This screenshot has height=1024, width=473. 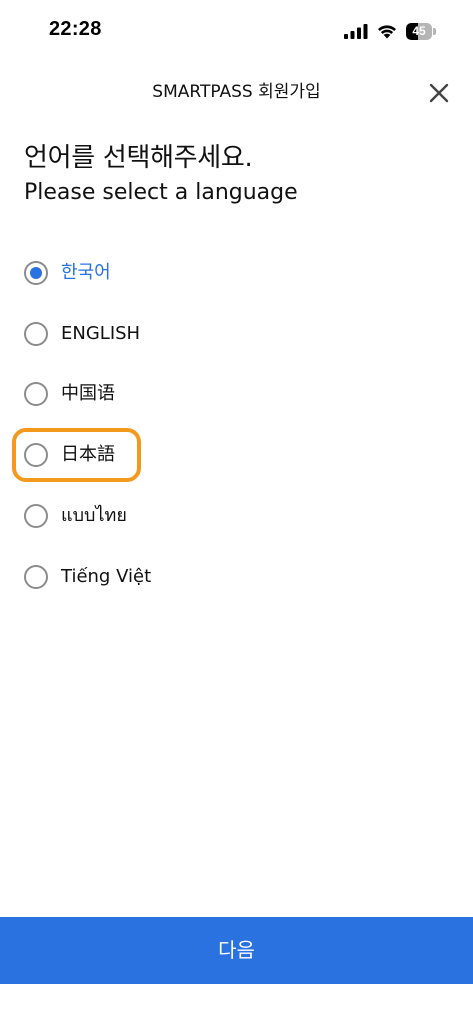 What do you see at coordinates (101, 333) in the screenshot?
I see `language-label: ENGLISH` at bounding box center [101, 333].